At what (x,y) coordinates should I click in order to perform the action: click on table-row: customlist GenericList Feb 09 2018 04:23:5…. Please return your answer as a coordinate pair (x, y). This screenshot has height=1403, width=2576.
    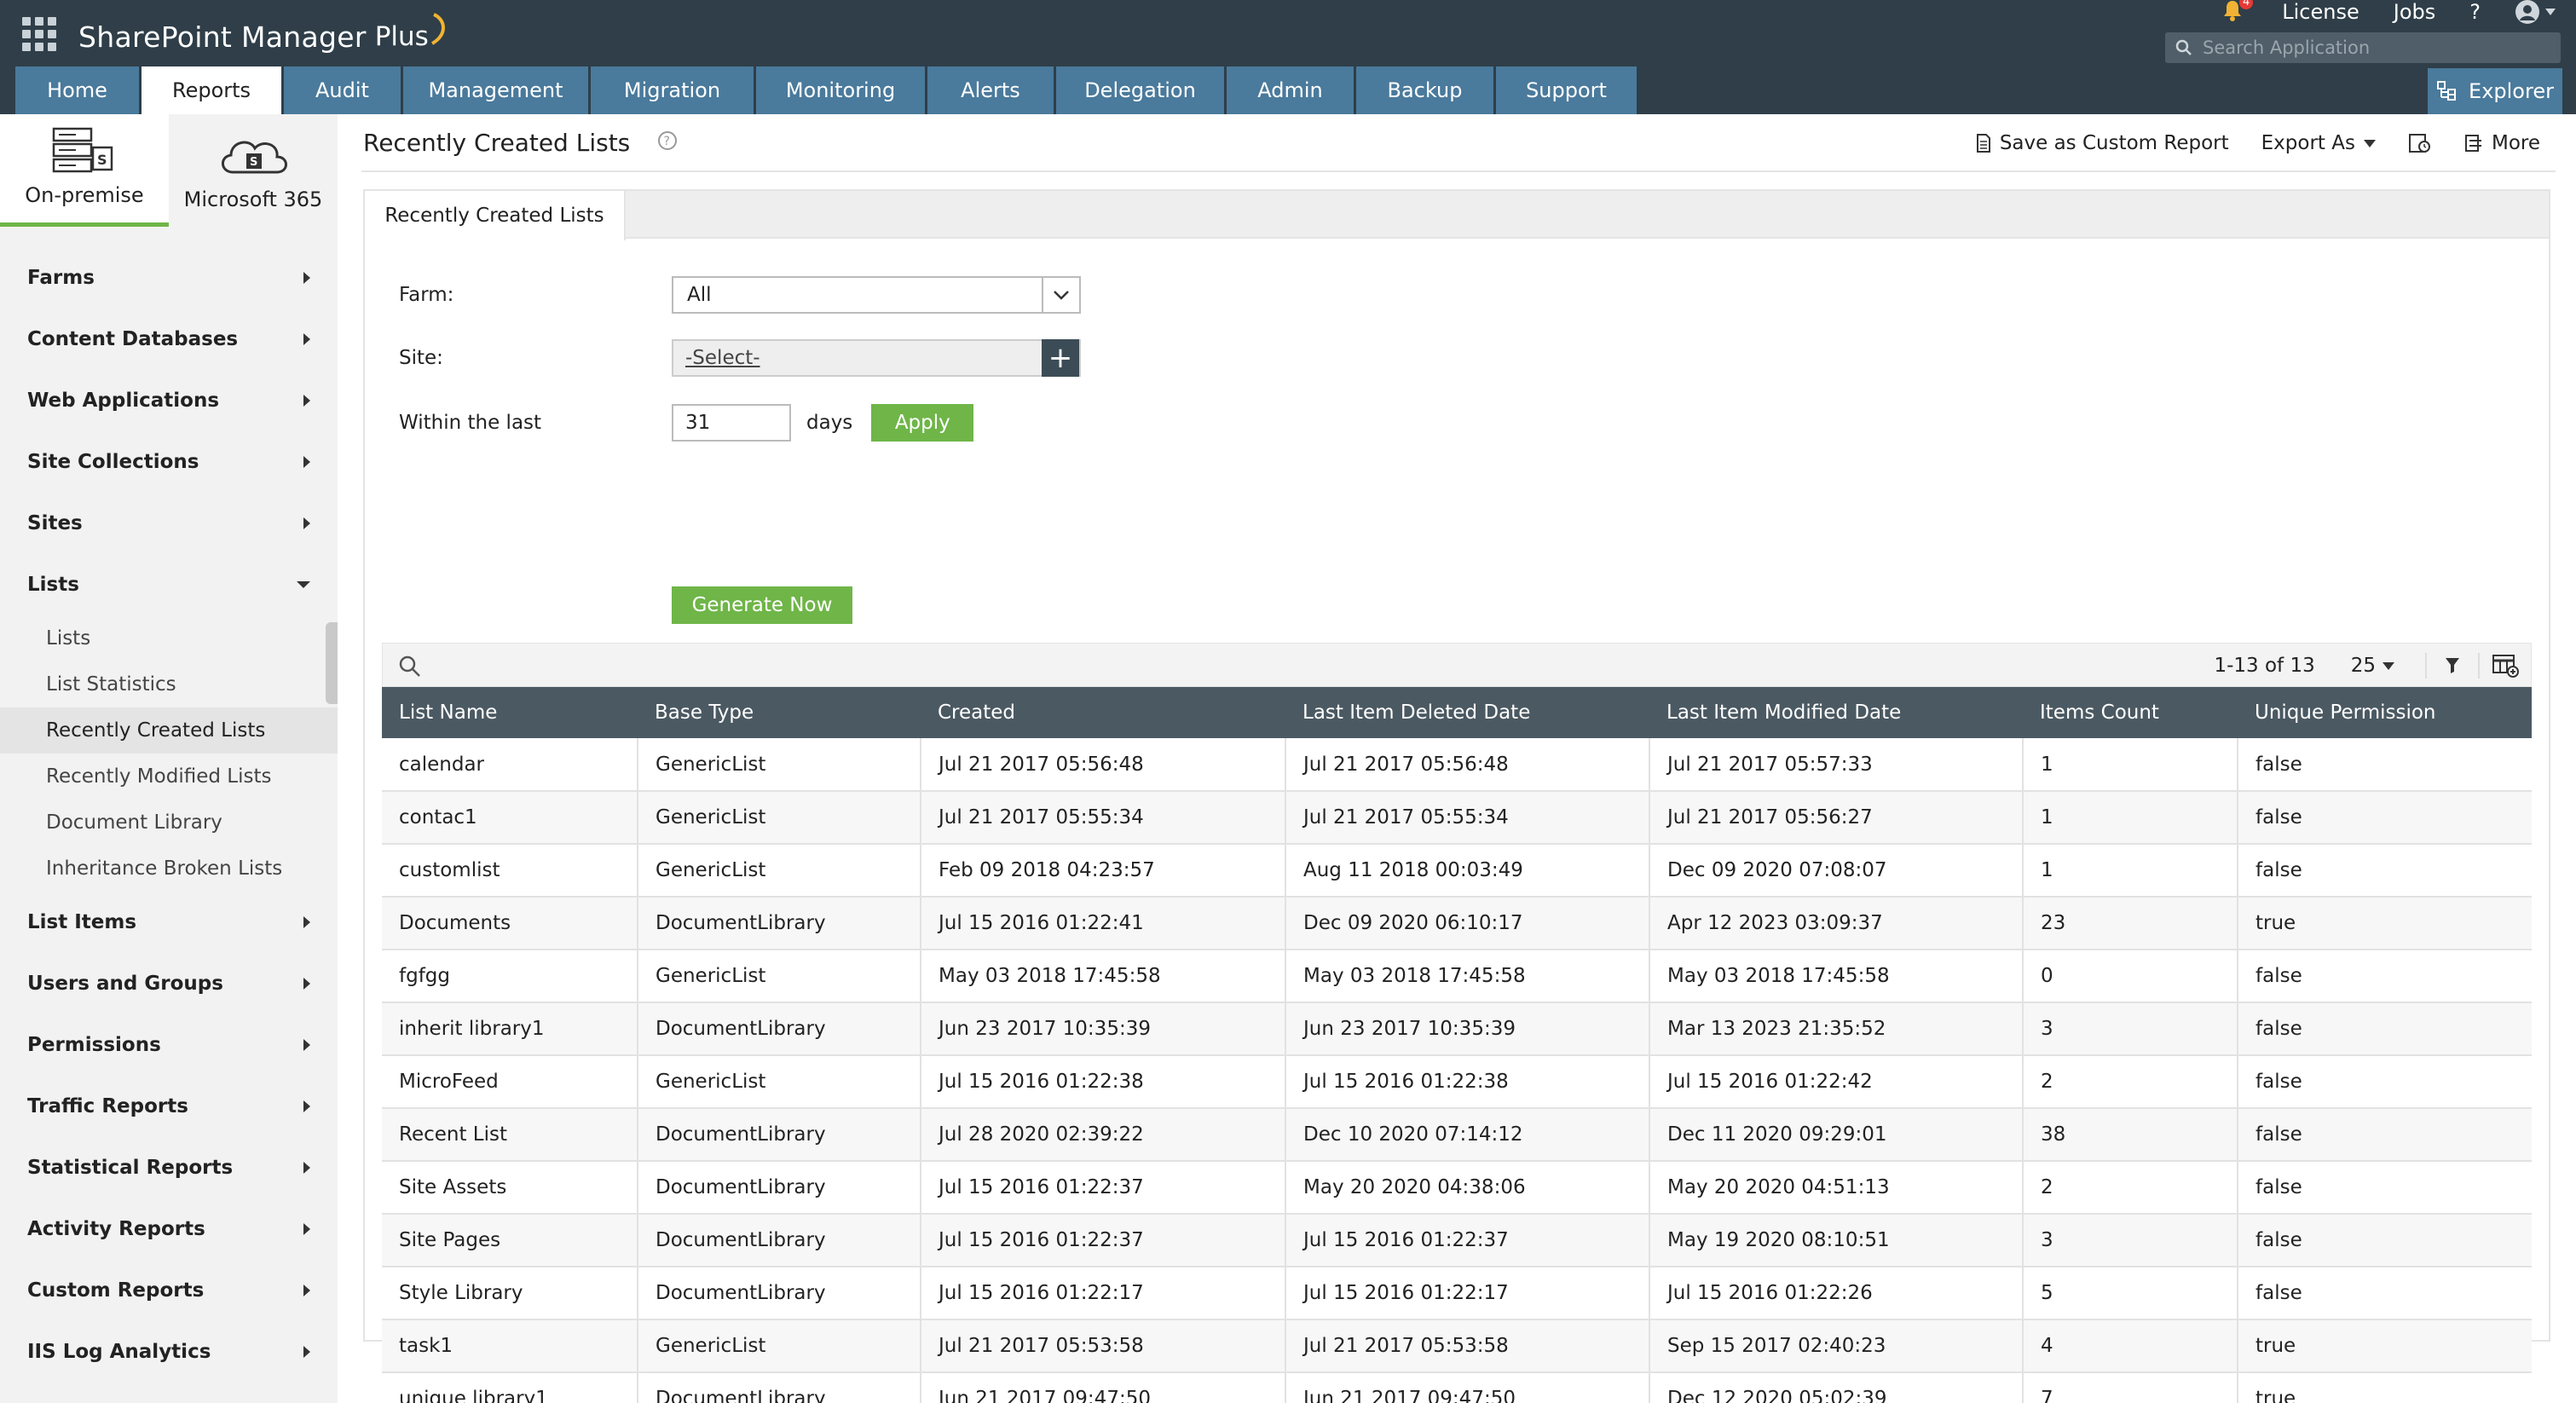
    Looking at the image, I should click on (1457, 871).